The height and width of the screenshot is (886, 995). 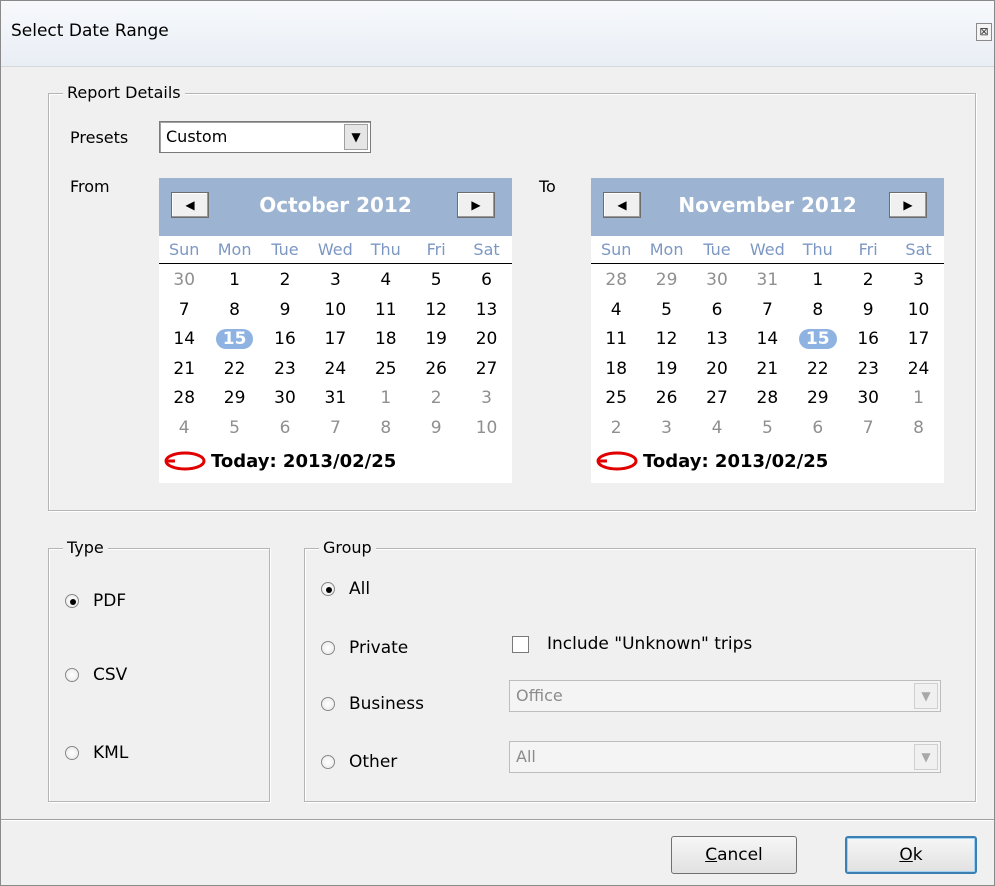 What do you see at coordinates (632, 644) in the screenshot?
I see `include-unknown-checkbox: Include "Unknown" trips` at bounding box center [632, 644].